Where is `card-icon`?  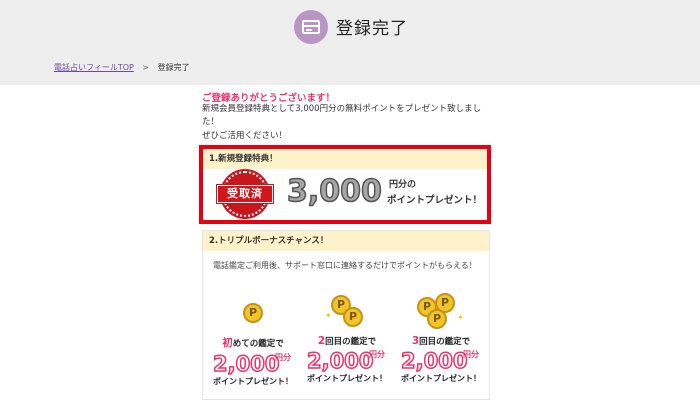
card-icon is located at coordinates (311, 27).